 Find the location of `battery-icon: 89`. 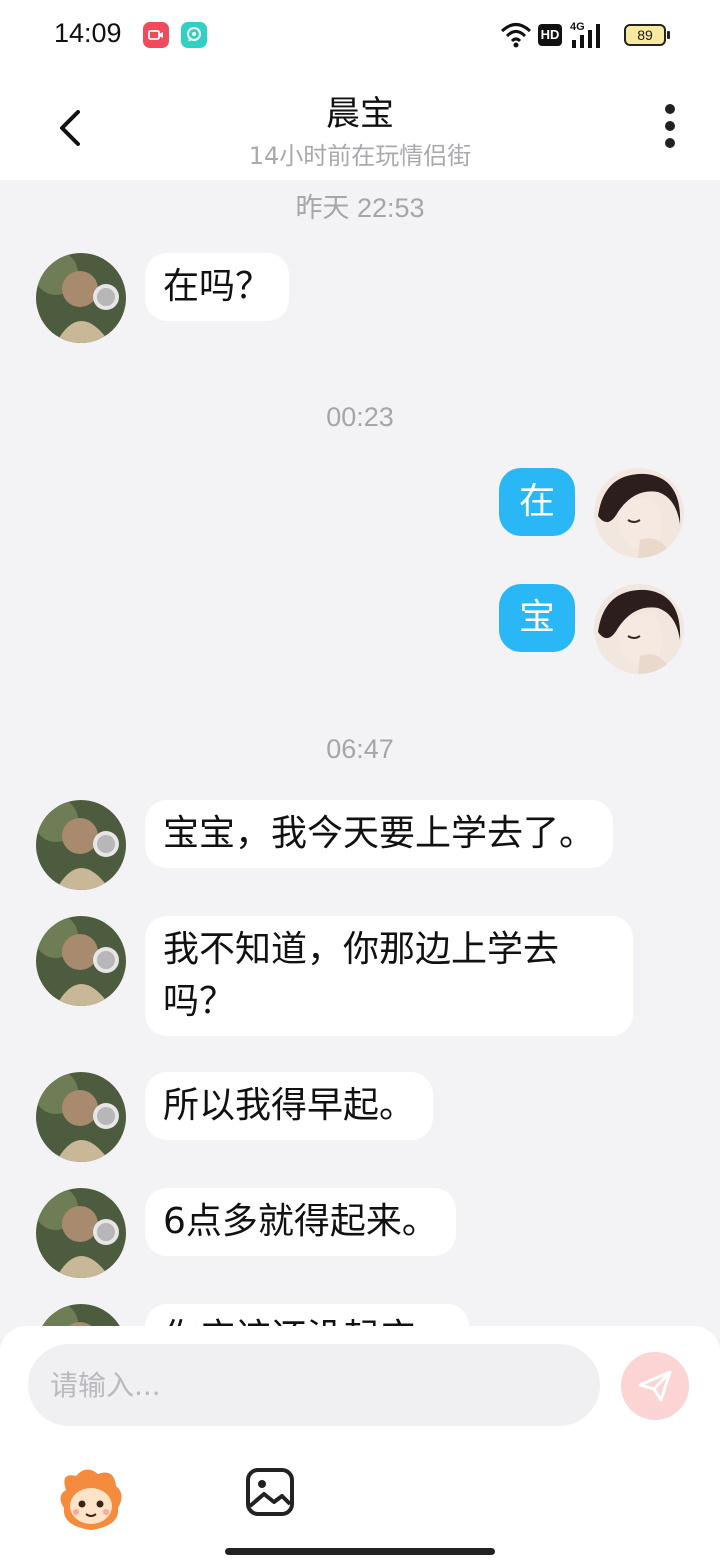

battery-icon: 89 is located at coordinates (647, 35).